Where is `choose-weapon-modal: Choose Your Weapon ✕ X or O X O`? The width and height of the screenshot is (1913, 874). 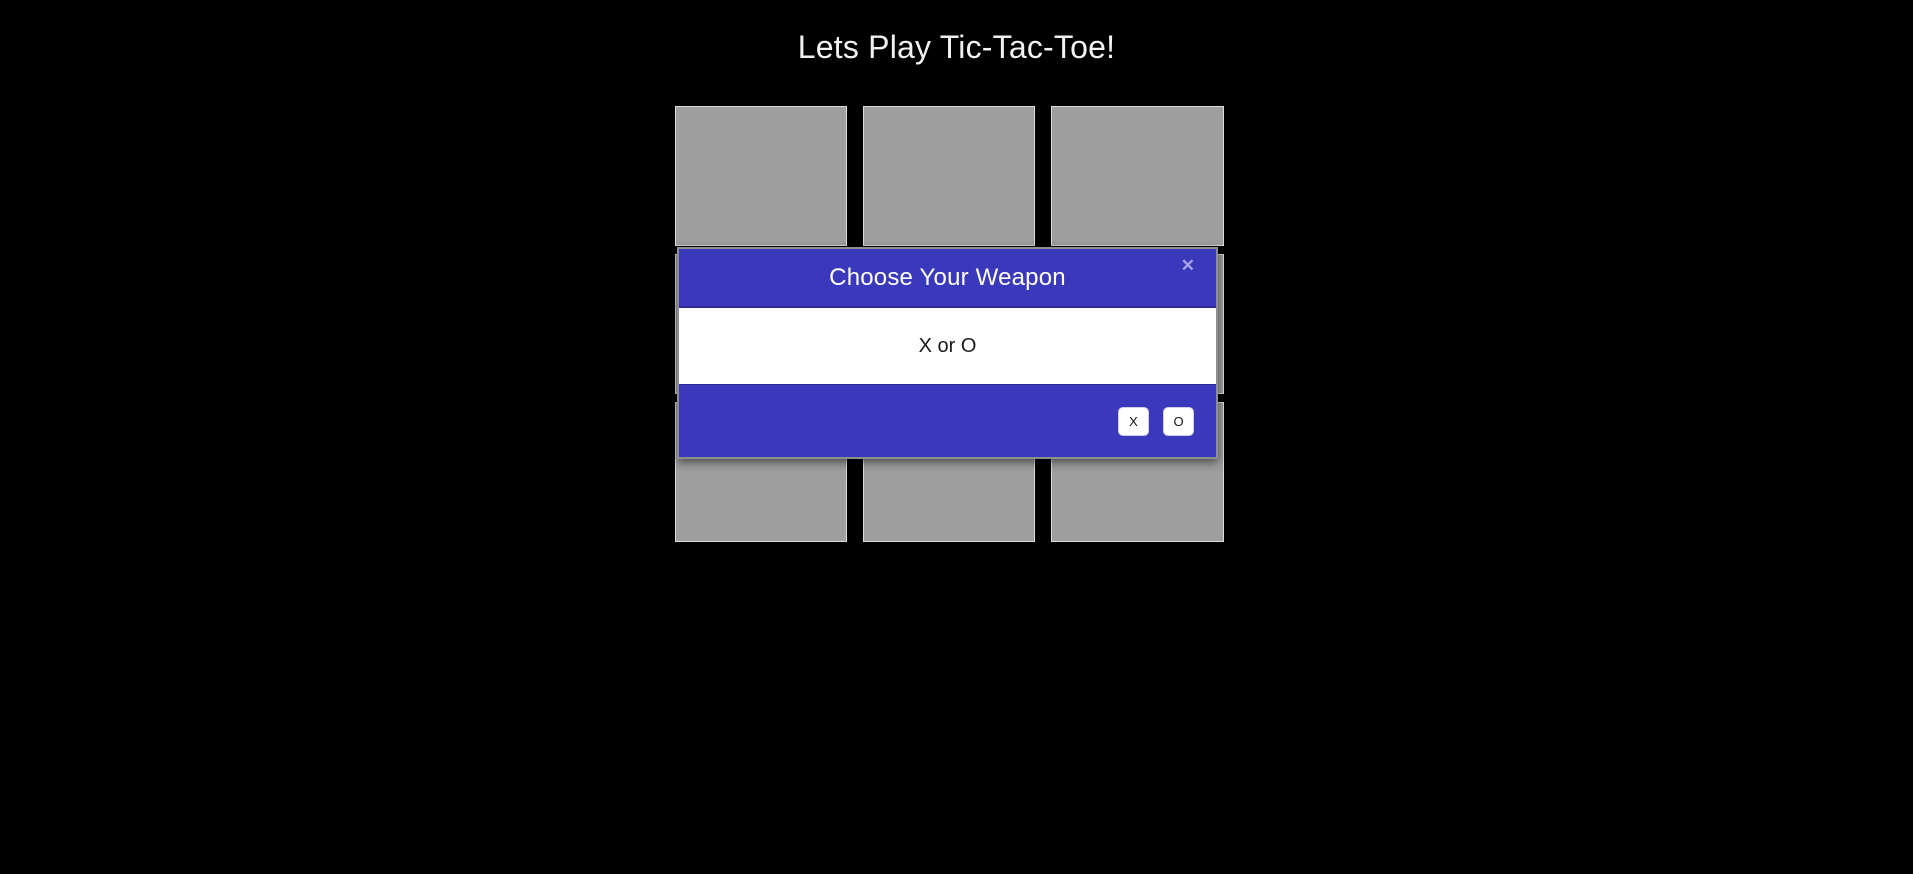
choose-weapon-modal: Choose Your Weapon ✕ X or O X O is located at coordinates (947, 353).